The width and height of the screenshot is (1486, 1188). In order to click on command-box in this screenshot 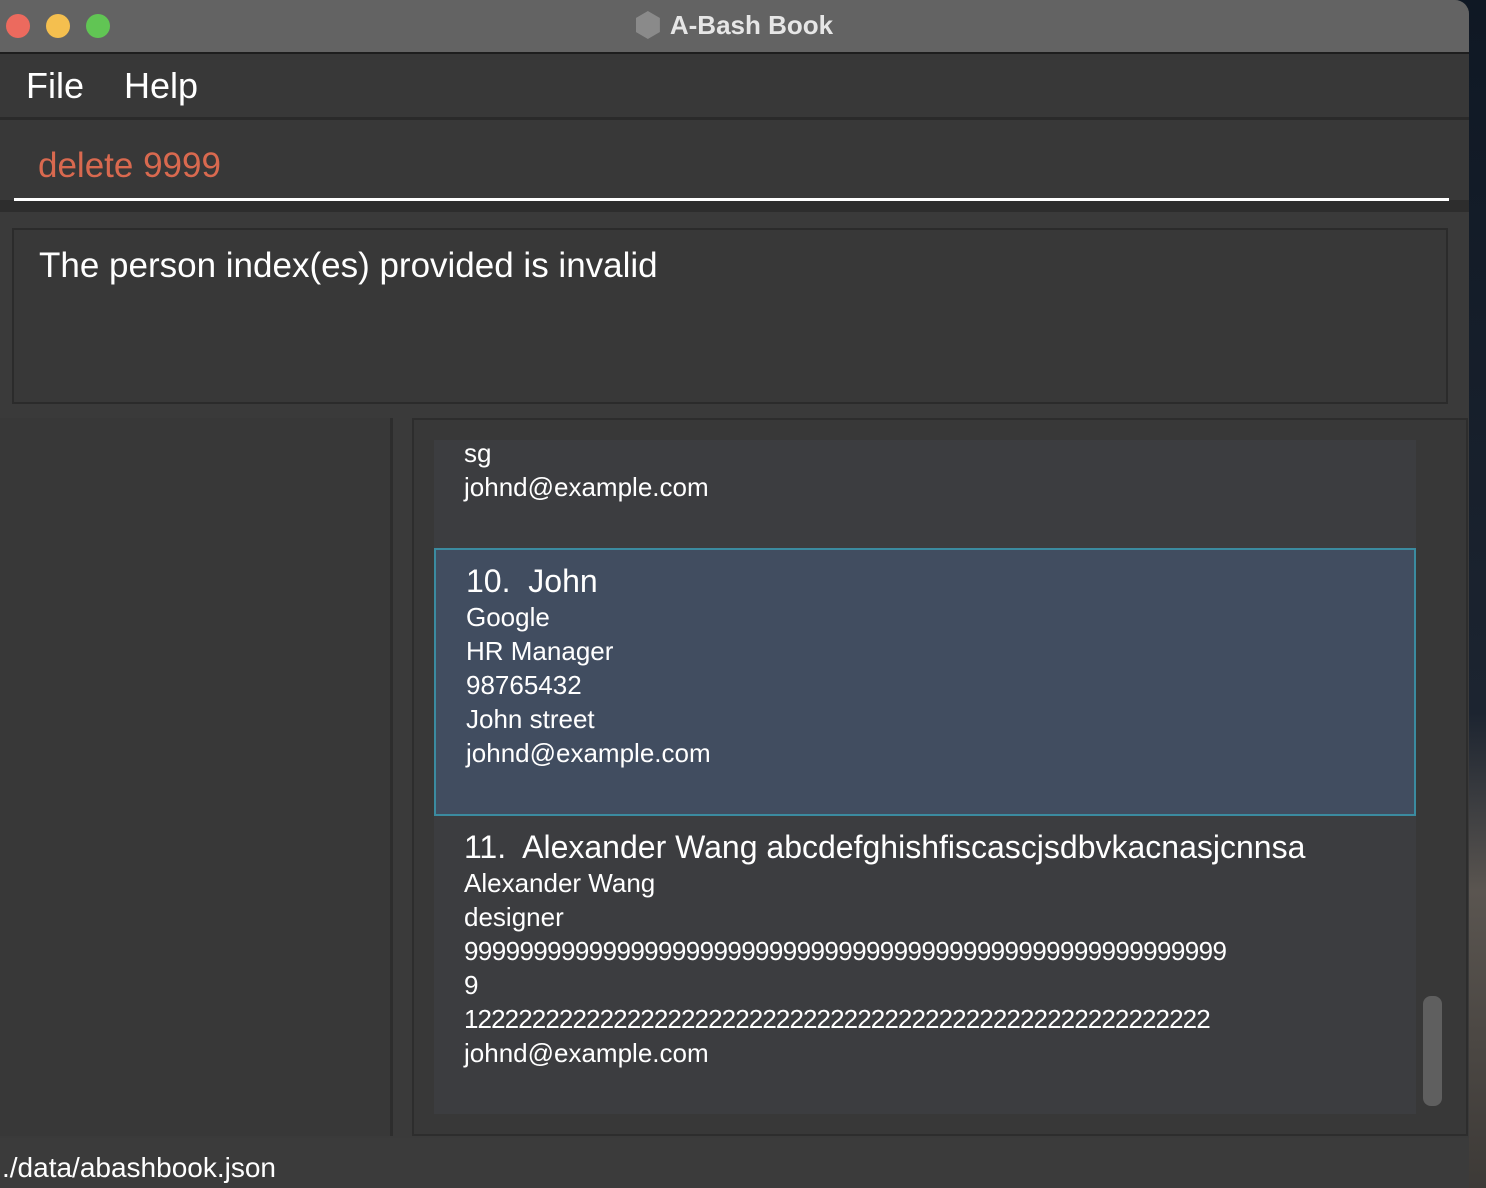, I will do `click(734, 166)`.